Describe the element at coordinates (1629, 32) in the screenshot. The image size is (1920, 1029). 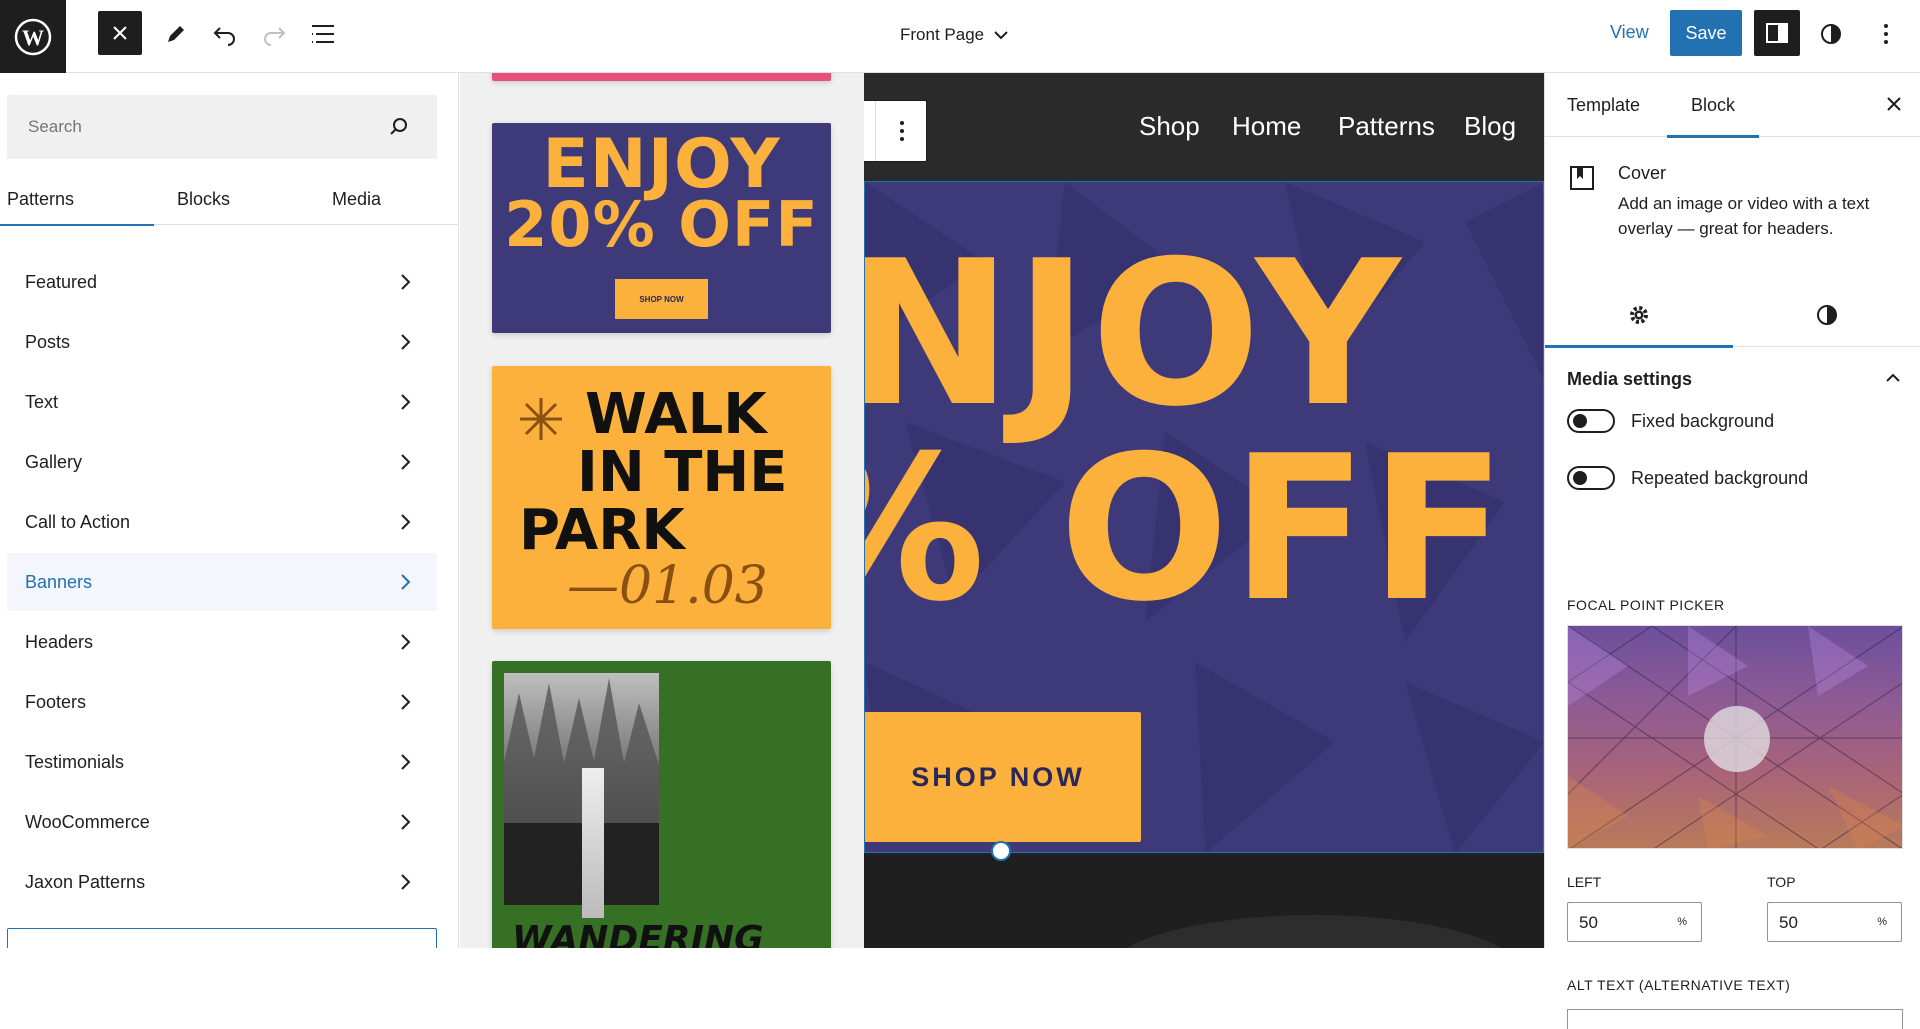
I see `view-button: View` at that location.